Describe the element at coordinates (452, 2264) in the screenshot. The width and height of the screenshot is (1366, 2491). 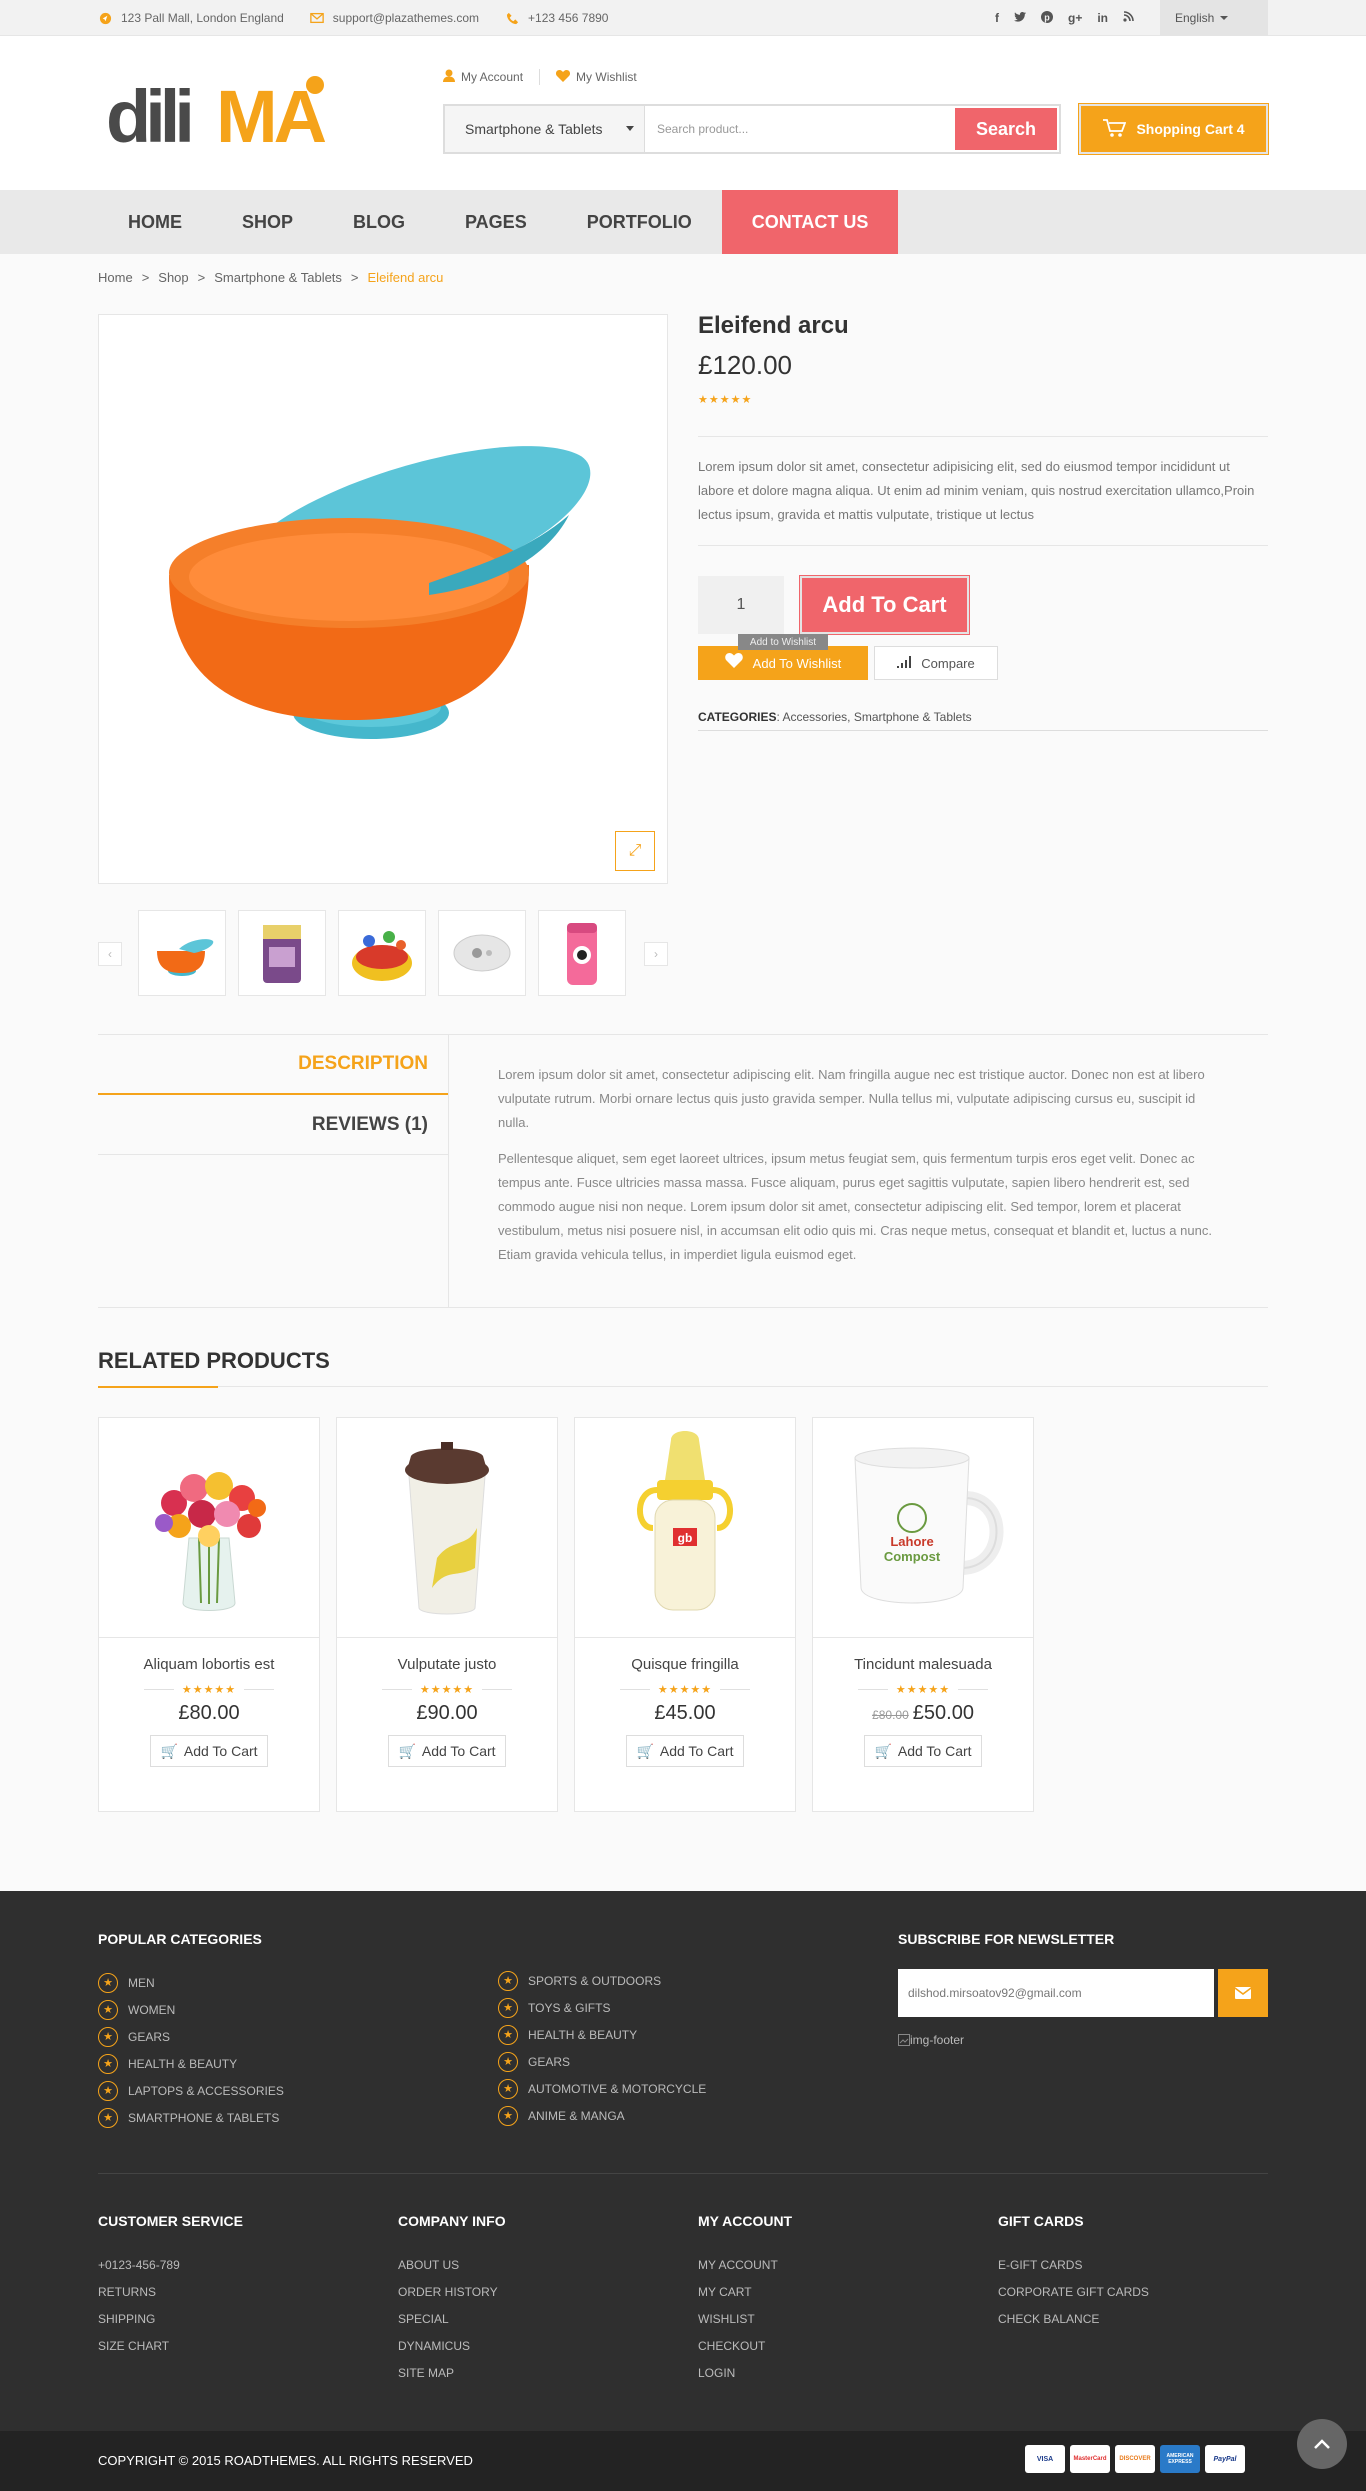
I see `footer-link: ABOUT US` at that location.